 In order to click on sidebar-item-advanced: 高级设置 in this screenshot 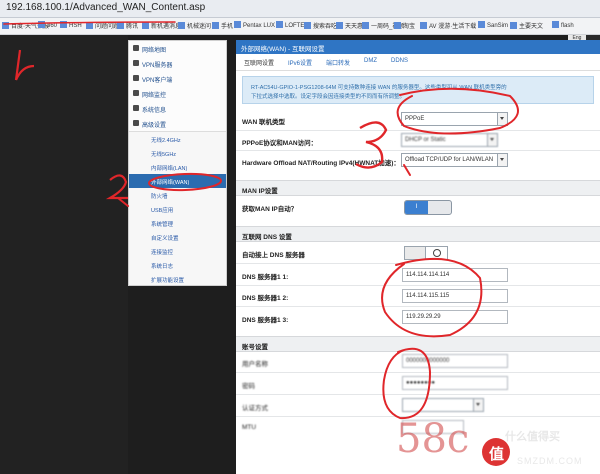, I will do `click(177, 124)`.